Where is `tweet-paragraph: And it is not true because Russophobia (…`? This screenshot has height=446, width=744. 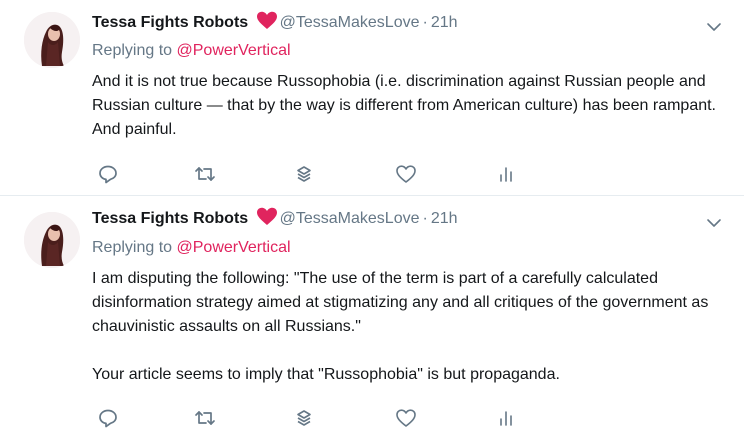 tweet-paragraph: And it is not true because Russophobia (… is located at coordinates (404, 105).